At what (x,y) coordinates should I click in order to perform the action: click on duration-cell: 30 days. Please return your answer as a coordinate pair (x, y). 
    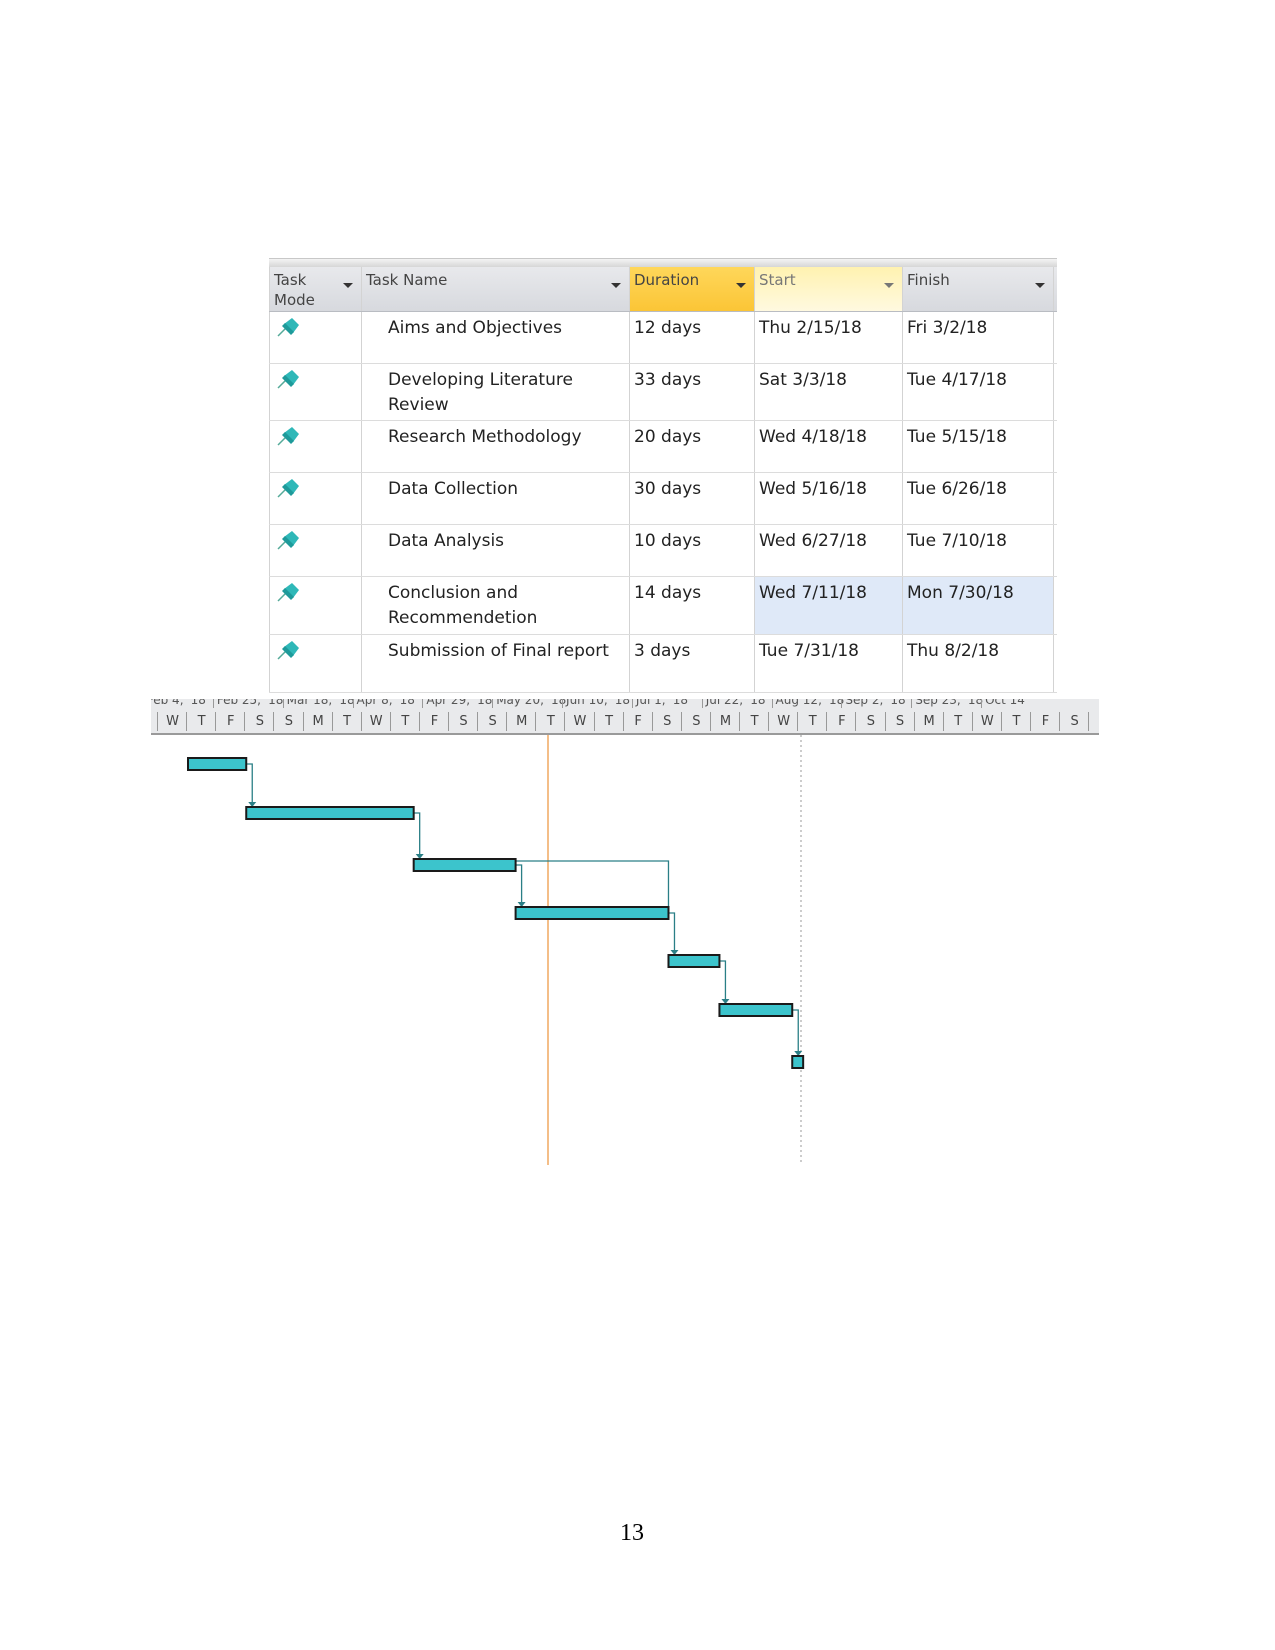
    Looking at the image, I should click on (692, 498).